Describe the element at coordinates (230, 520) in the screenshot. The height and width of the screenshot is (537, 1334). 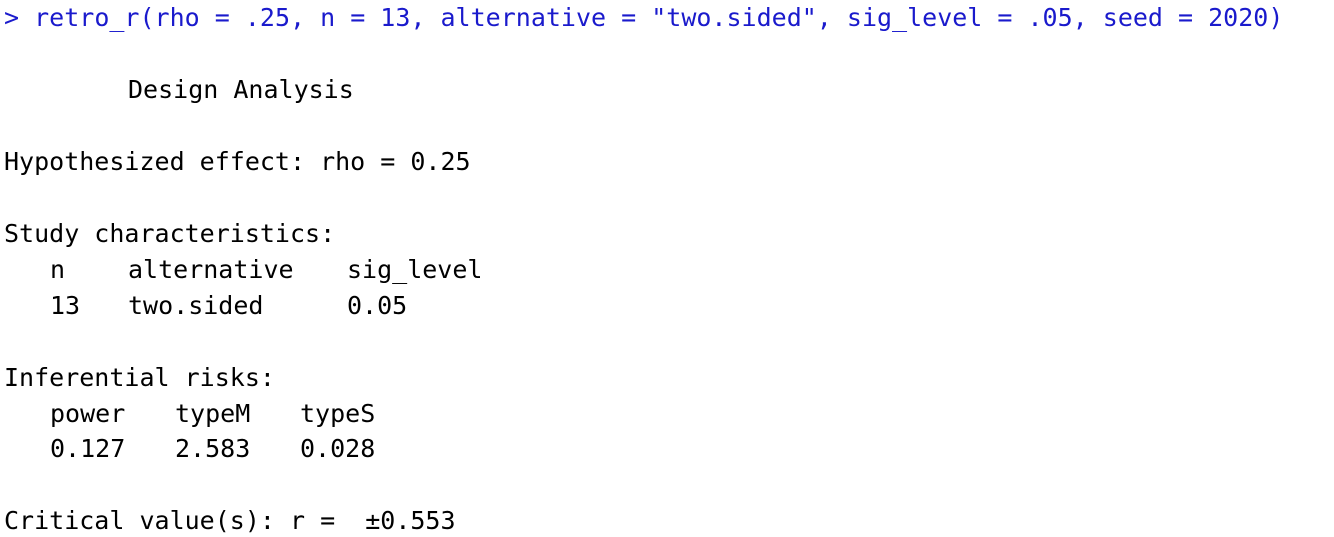
I see `critical-value: Critical value(s): r = ±0.553` at that location.